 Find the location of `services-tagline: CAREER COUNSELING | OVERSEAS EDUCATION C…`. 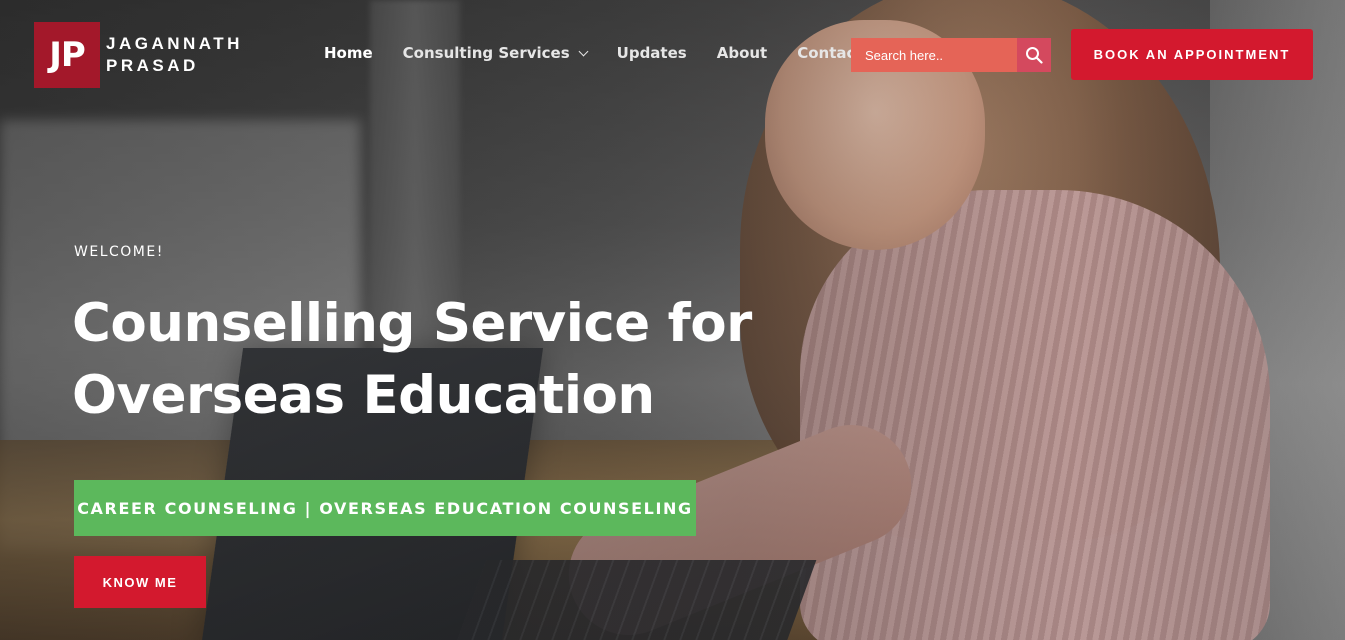

services-tagline: CAREER COUNSELING | OVERSEAS EDUCATION C… is located at coordinates (385, 508).